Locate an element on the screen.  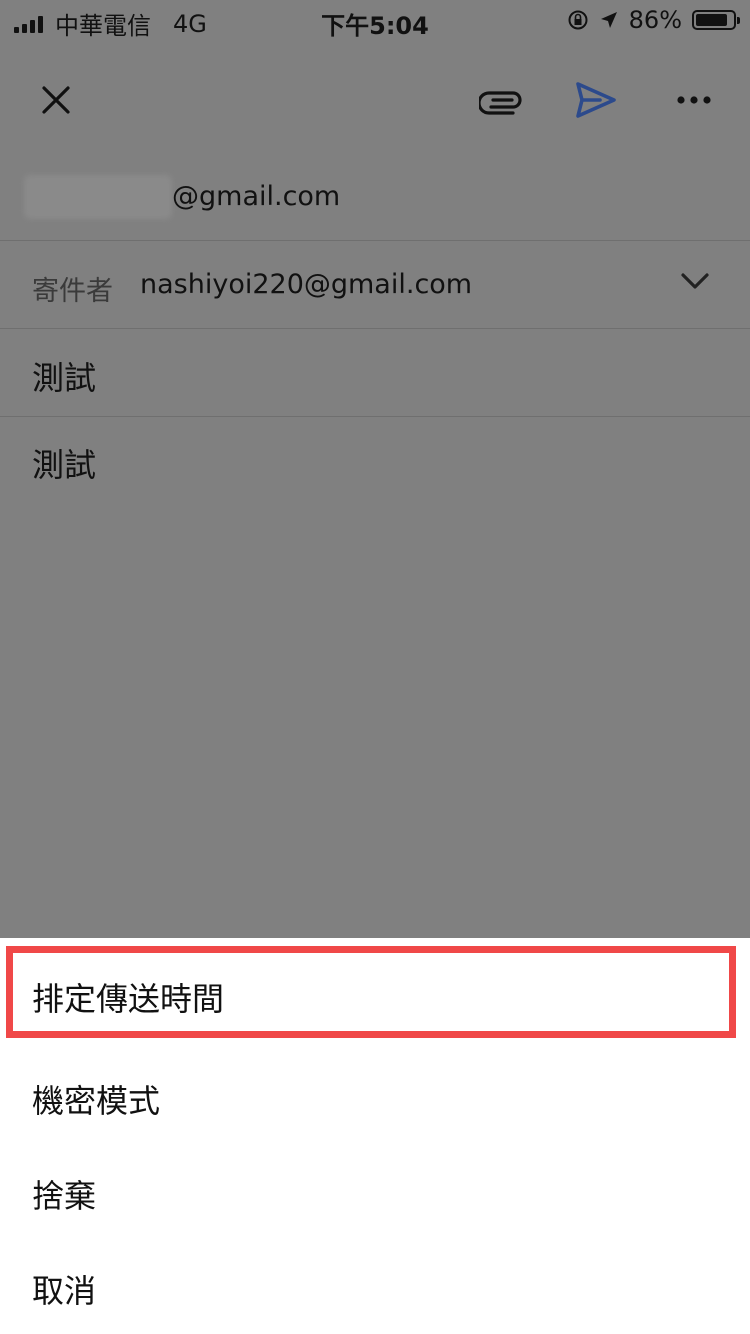
carrier-name: 中華電信 is located at coordinates (103, 26).